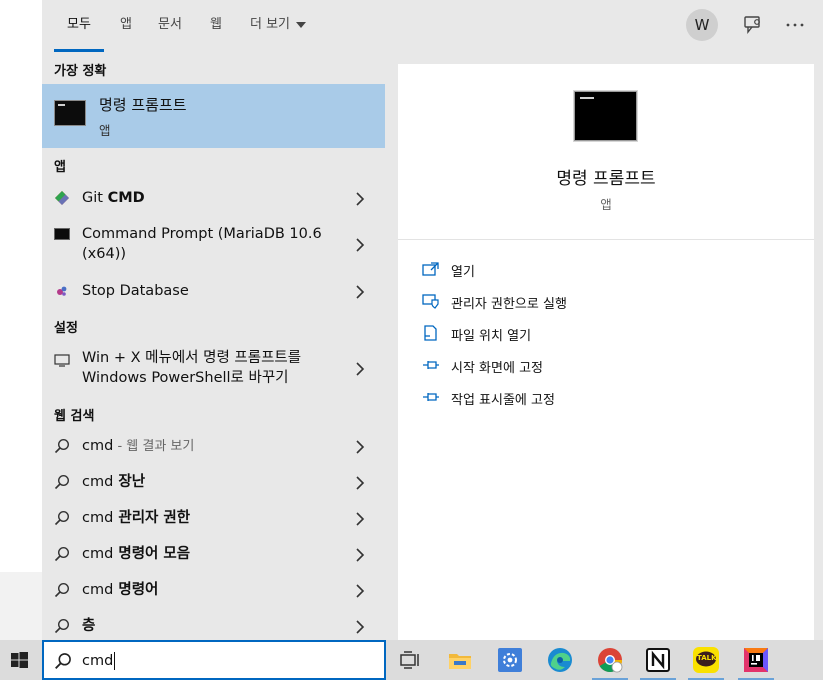  Describe the element at coordinates (463, 272) in the screenshot. I see `action-open-label: 열기` at that location.